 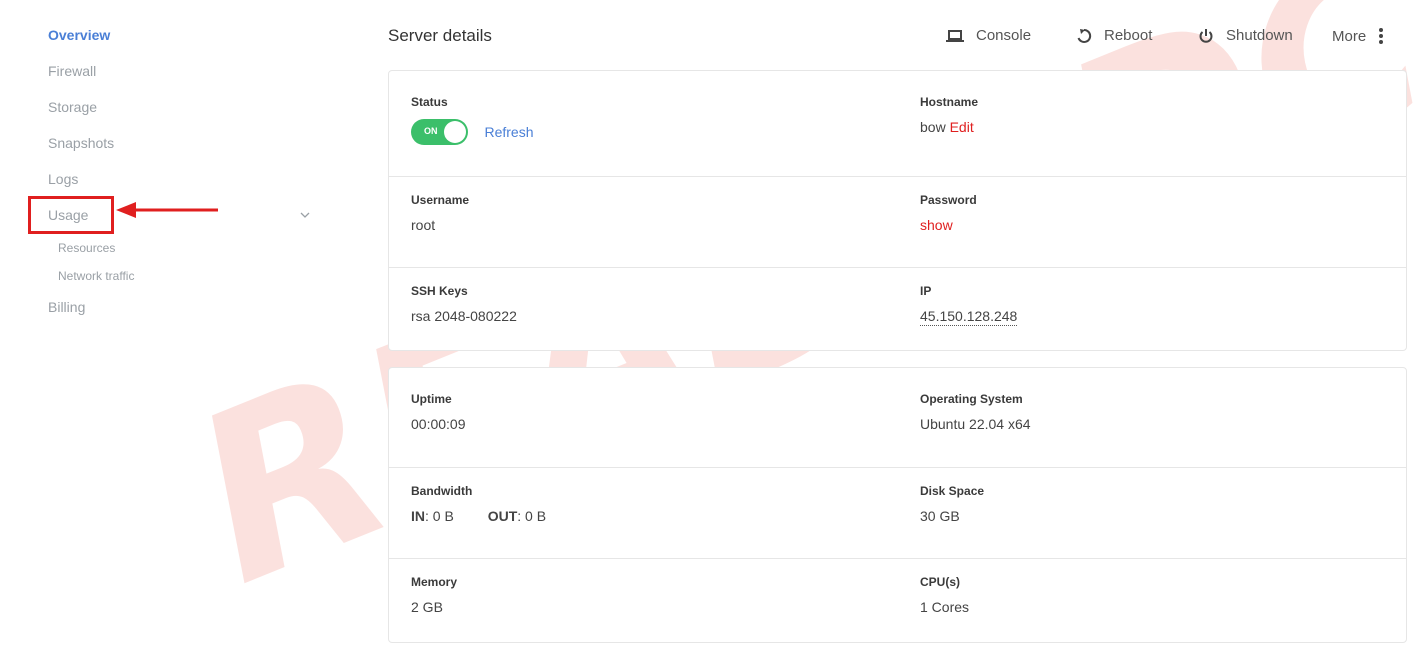 I want to click on ip-value: 45.150.128.248, so click(x=969, y=317).